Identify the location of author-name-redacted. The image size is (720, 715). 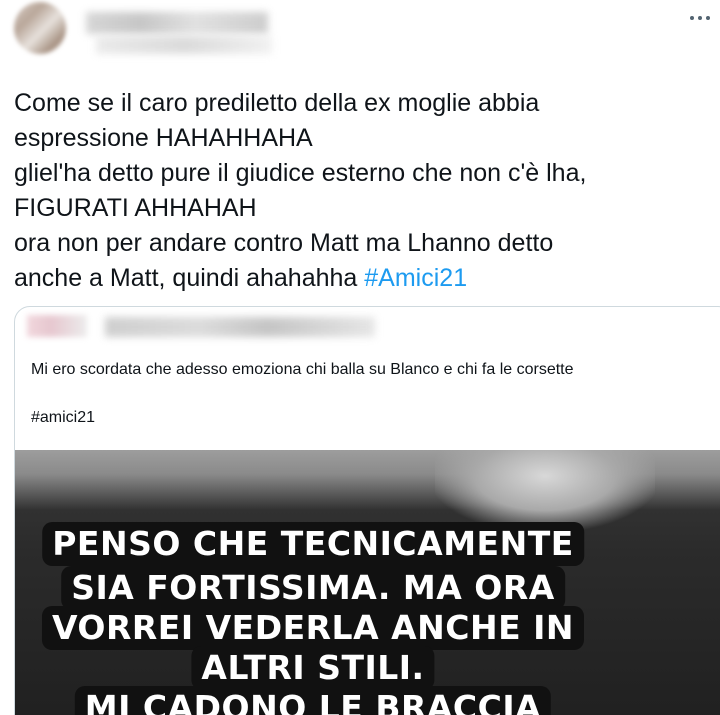
(177, 23).